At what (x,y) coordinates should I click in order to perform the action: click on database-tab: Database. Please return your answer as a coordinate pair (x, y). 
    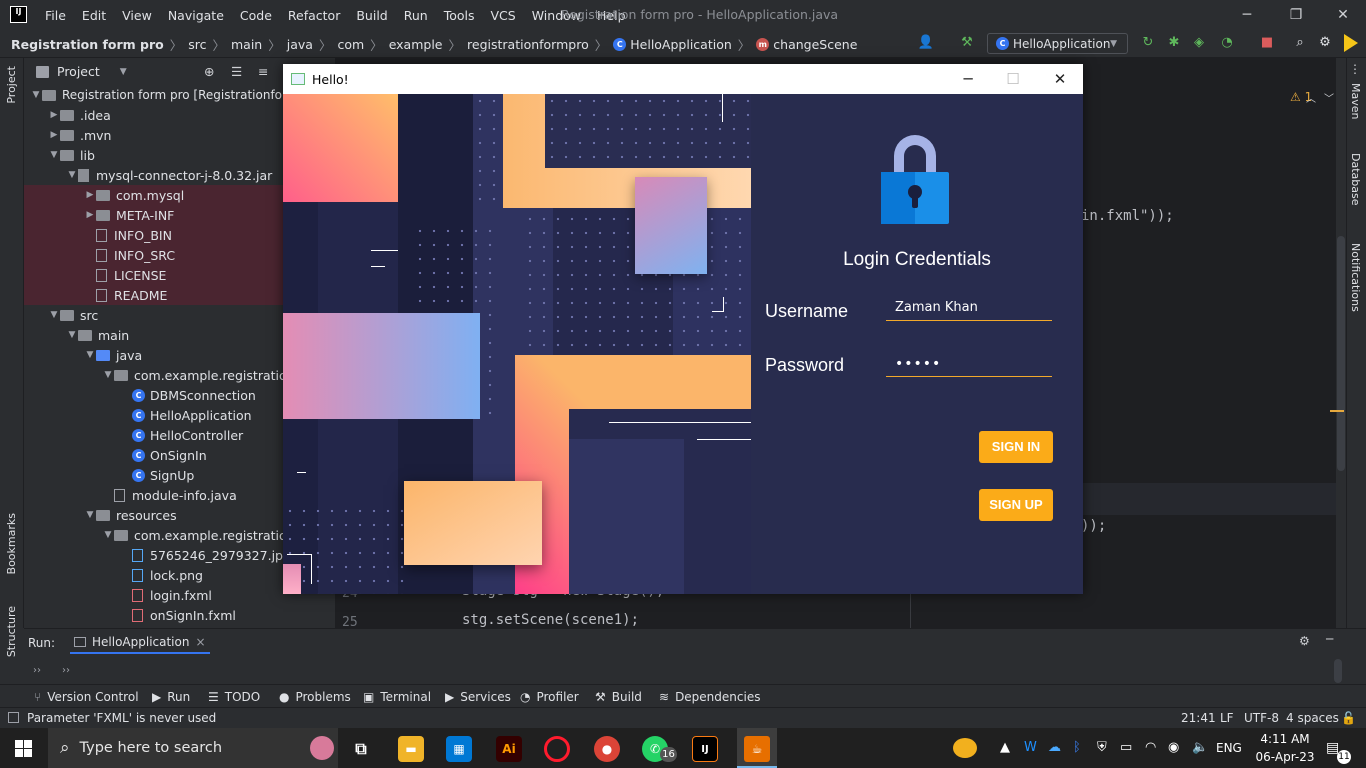
    Looking at the image, I should click on (1355, 179).